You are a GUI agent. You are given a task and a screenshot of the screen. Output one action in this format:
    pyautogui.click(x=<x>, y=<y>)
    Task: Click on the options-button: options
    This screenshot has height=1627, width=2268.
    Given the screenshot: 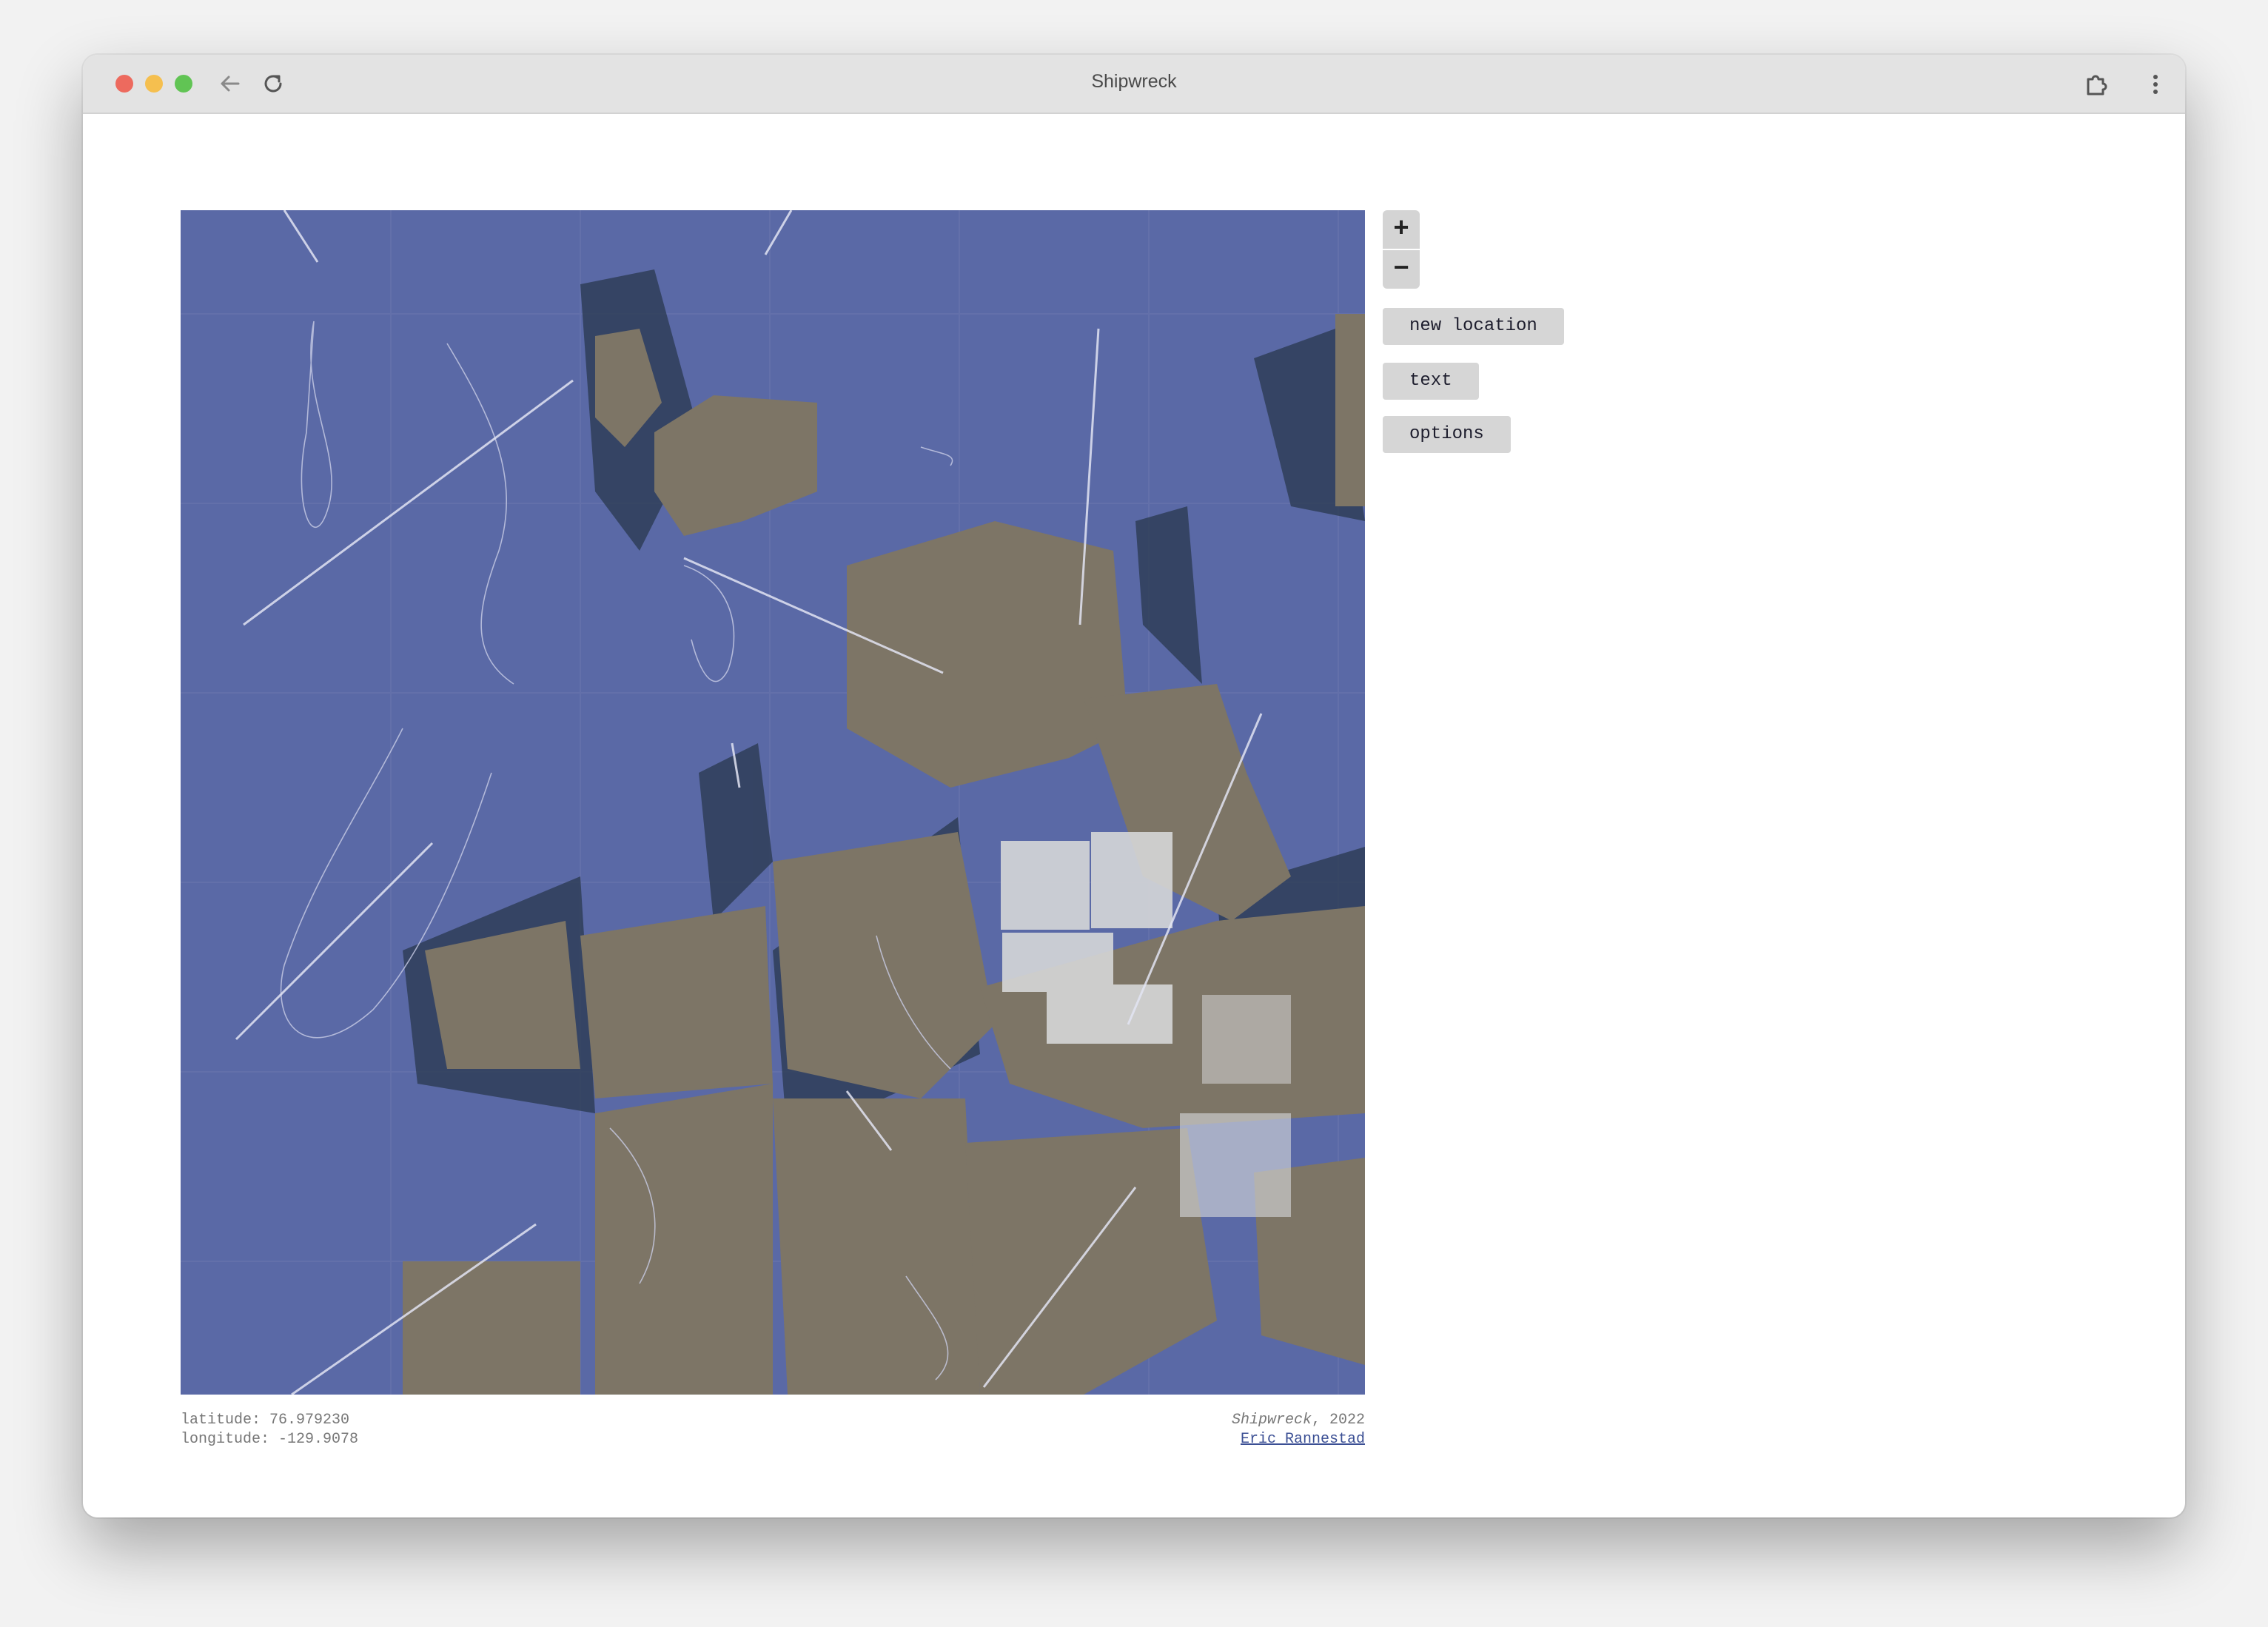 What is the action you would take?
    pyautogui.click(x=1447, y=435)
    